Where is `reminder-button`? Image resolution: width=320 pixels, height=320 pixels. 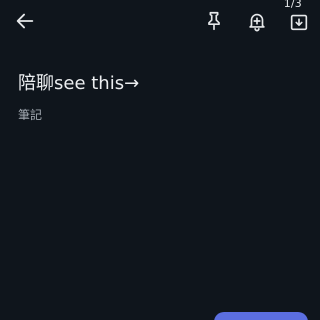
reminder-button is located at coordinates (257, 21).